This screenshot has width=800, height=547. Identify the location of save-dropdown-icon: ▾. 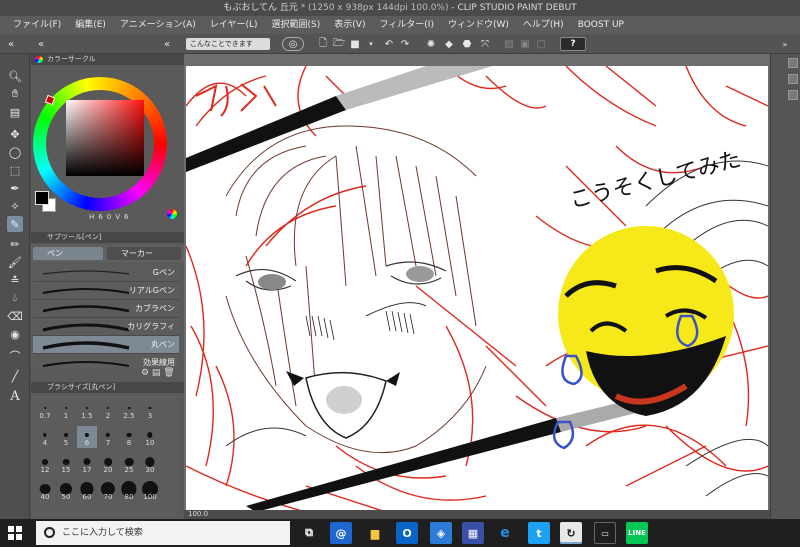
(371, 44).